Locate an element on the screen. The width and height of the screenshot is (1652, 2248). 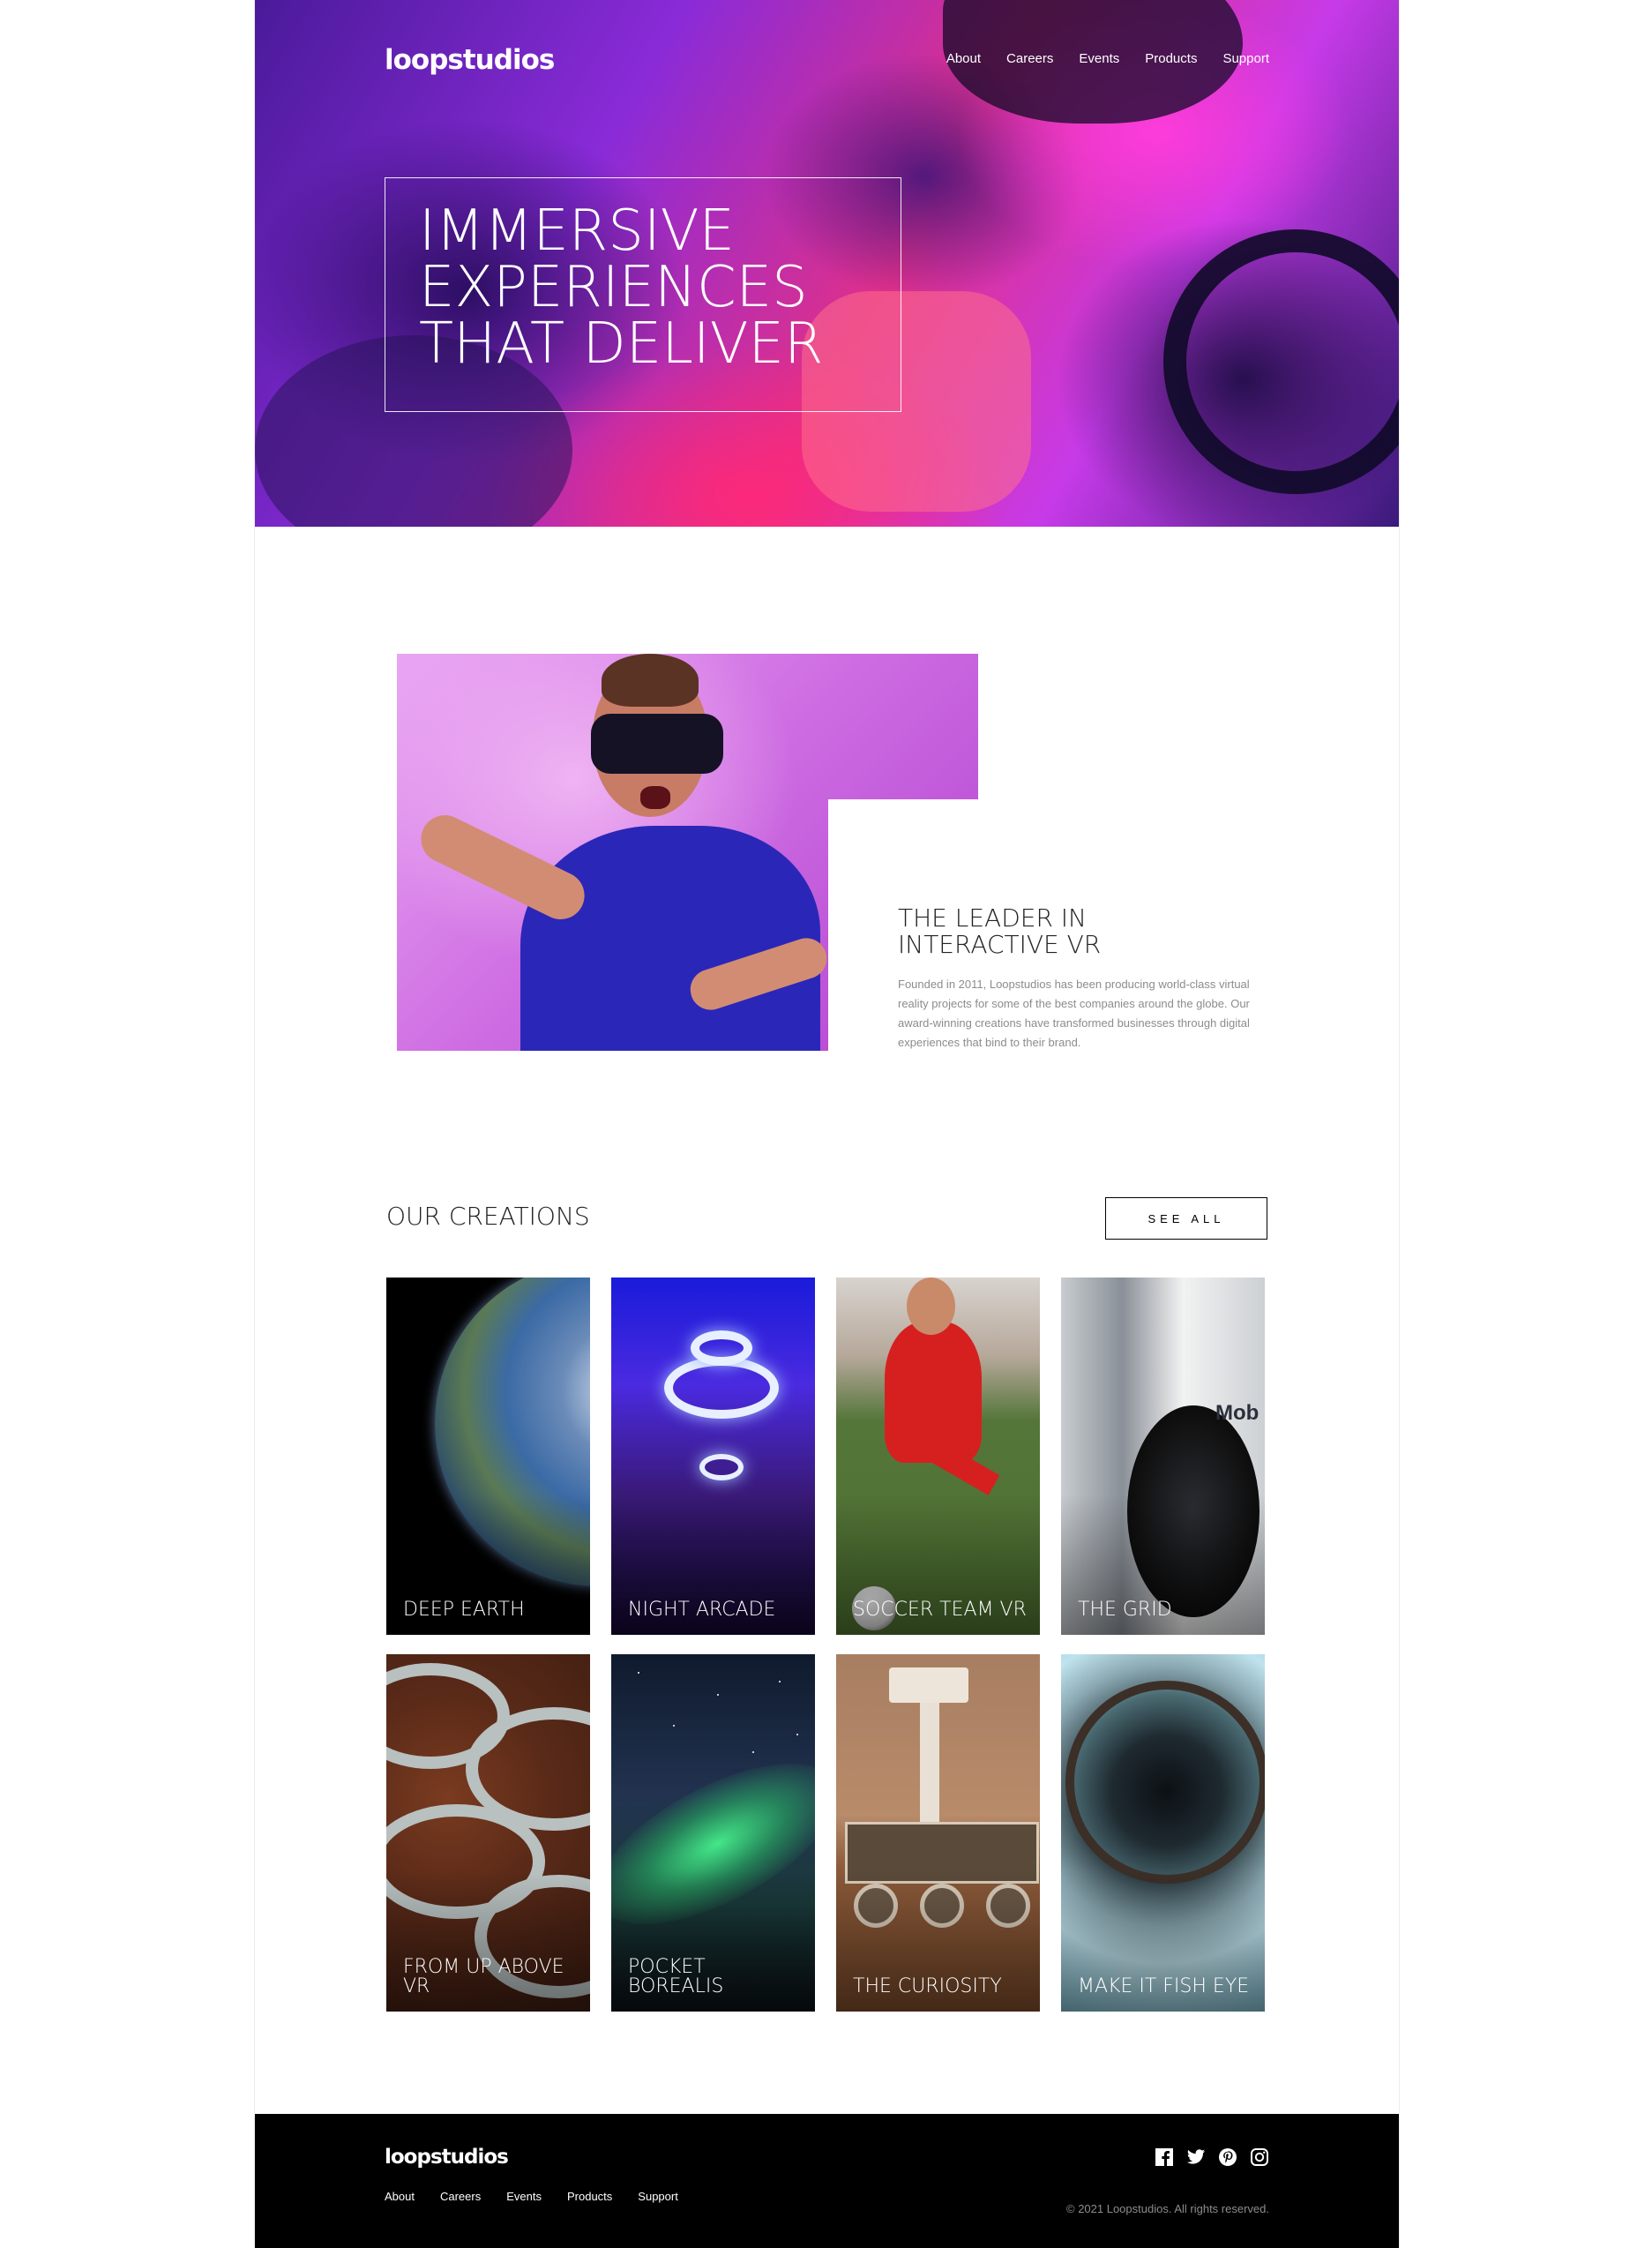
hero-title: IMMERSIVE EXPERIENCES THAT DELIVER is located at coordinates (643, 287).